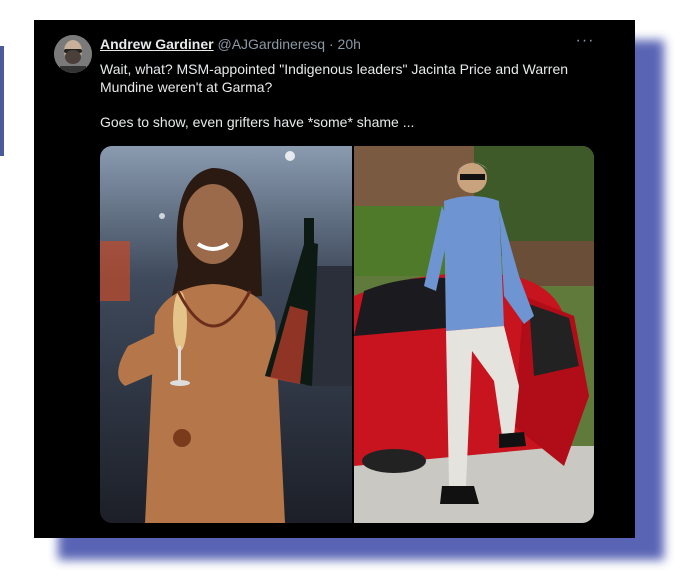 This screenshot has width=680, height=582. I want to click on author-name: Andrew Gardiner, so click(157, 44).